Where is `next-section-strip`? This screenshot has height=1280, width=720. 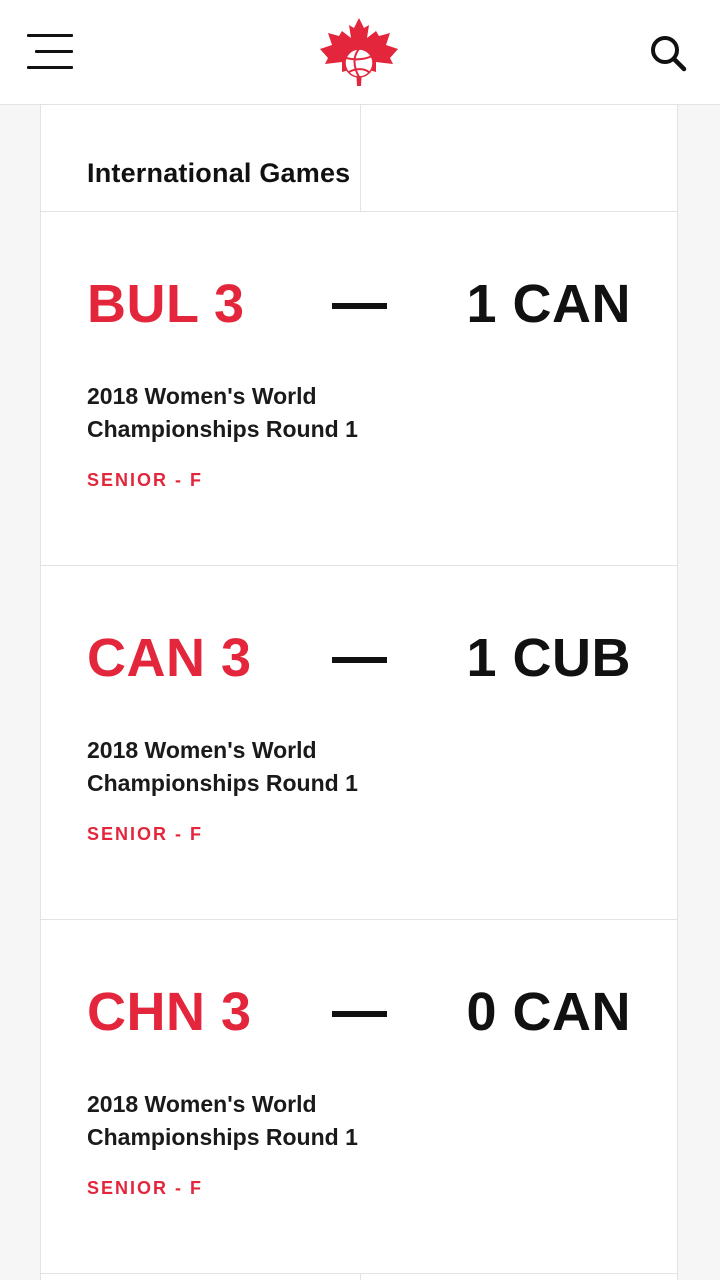 next-section-strip is located at coordinates (359, 1277).